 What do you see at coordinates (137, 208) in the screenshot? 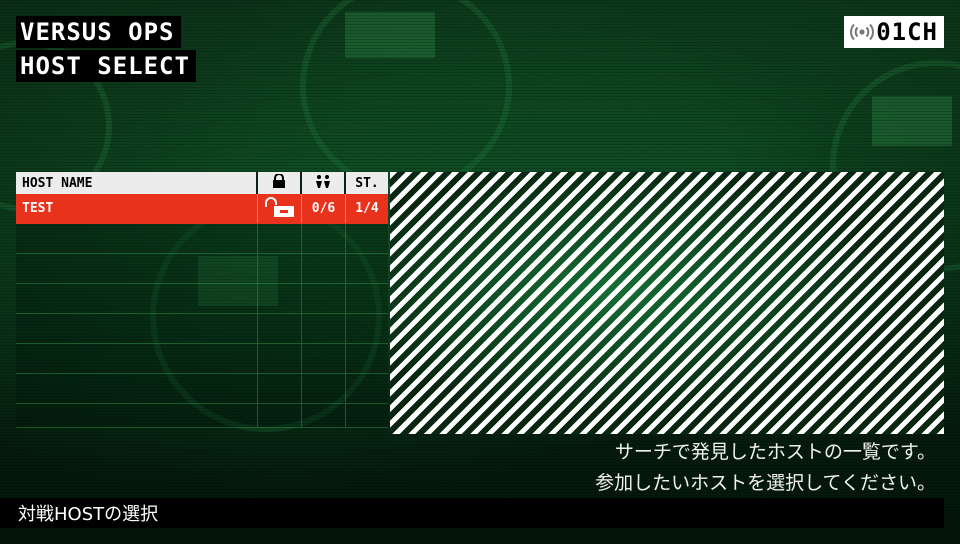
I see `host-name-cell: TEST` at bounding box center [137, 208].